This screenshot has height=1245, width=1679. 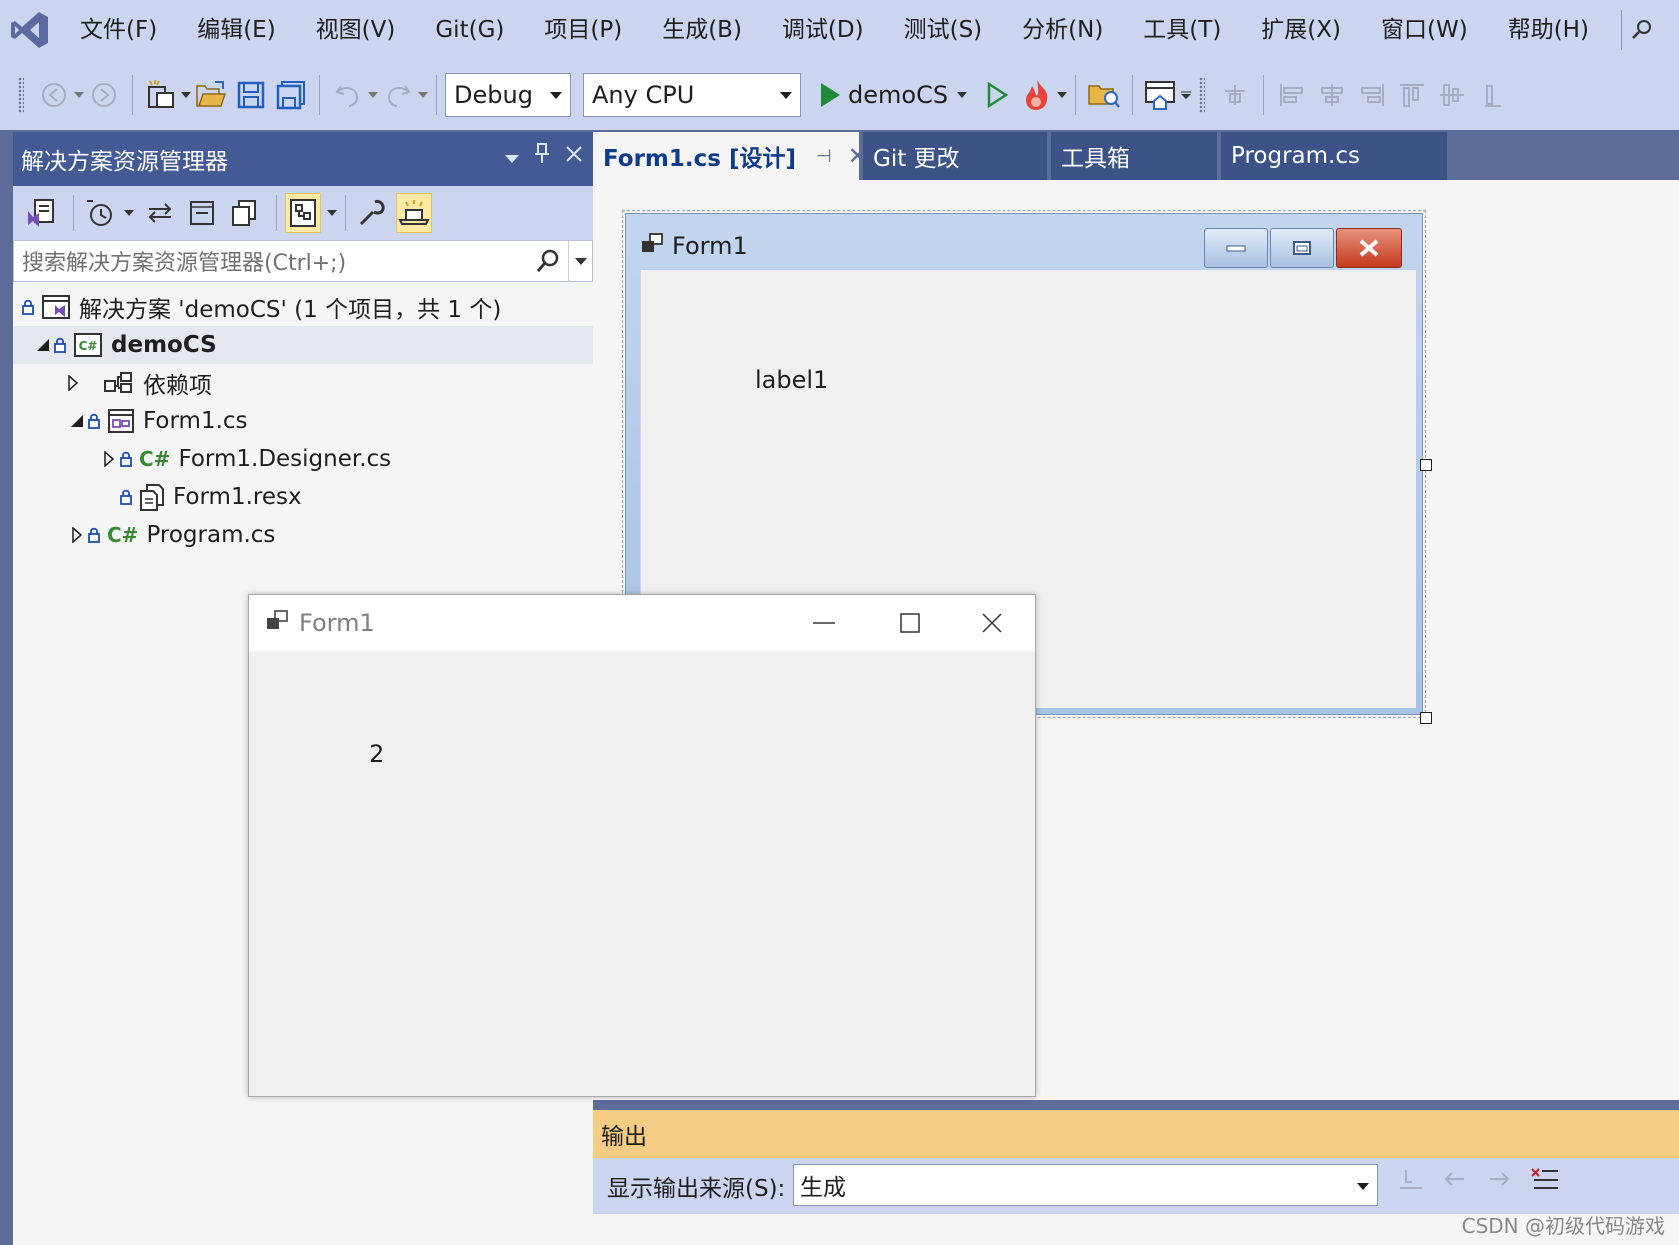 What do you see at coordinates (824, 156) in the screenshot?
I see `pin-tab-icon: ⊣` at bounding box center [824, 156].